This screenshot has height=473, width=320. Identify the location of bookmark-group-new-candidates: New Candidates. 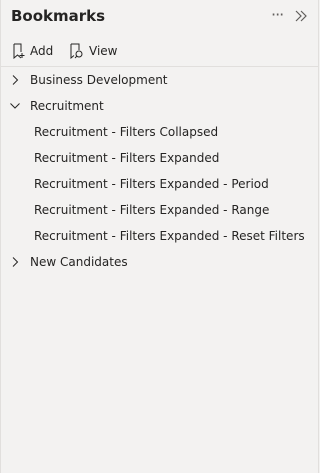
(159, 262).